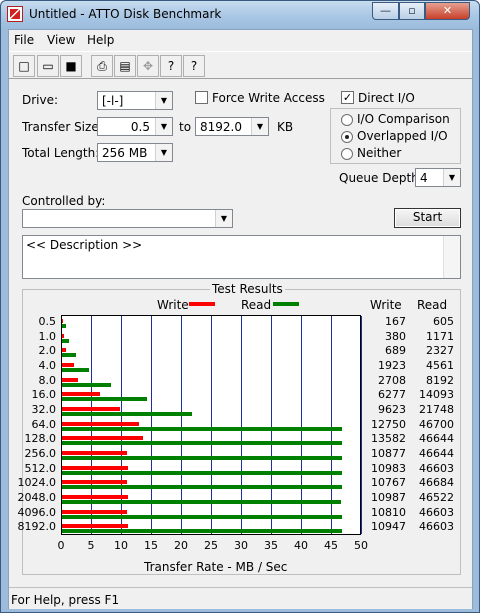 The height and width of the screenshot is (613, 480). What do you see at coordinates (48, 66) in the screenshot?
I see `open-folder-icon: ▭` at bounding box center [48, 66].